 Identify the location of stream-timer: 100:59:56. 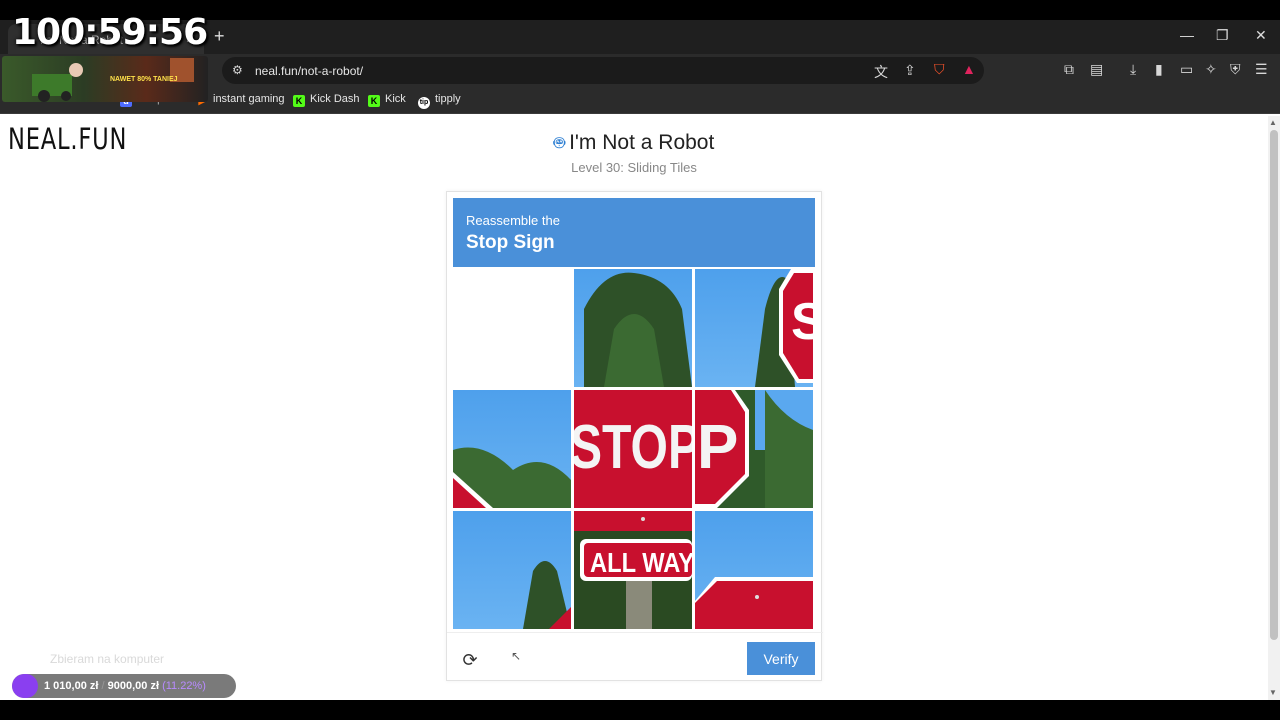
(110, 32).